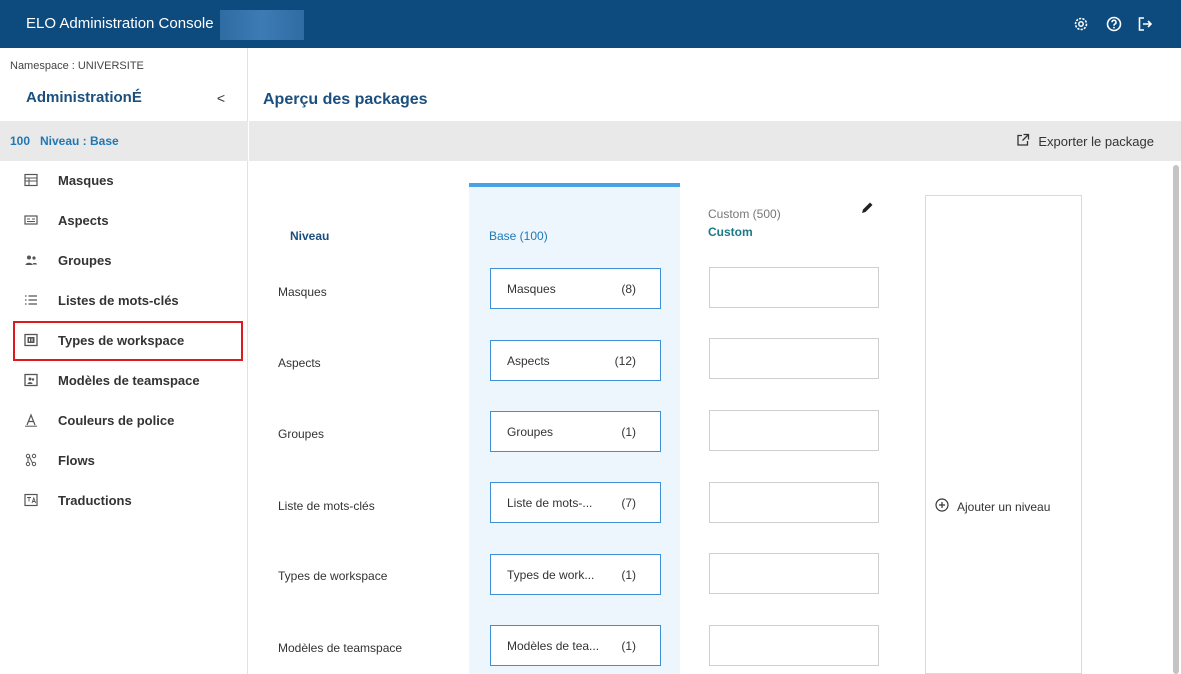  Describe the element at coordinates (118, 300) in the screenshot. I see `sidebar-item-label: Listes de mots-clés` at that location.